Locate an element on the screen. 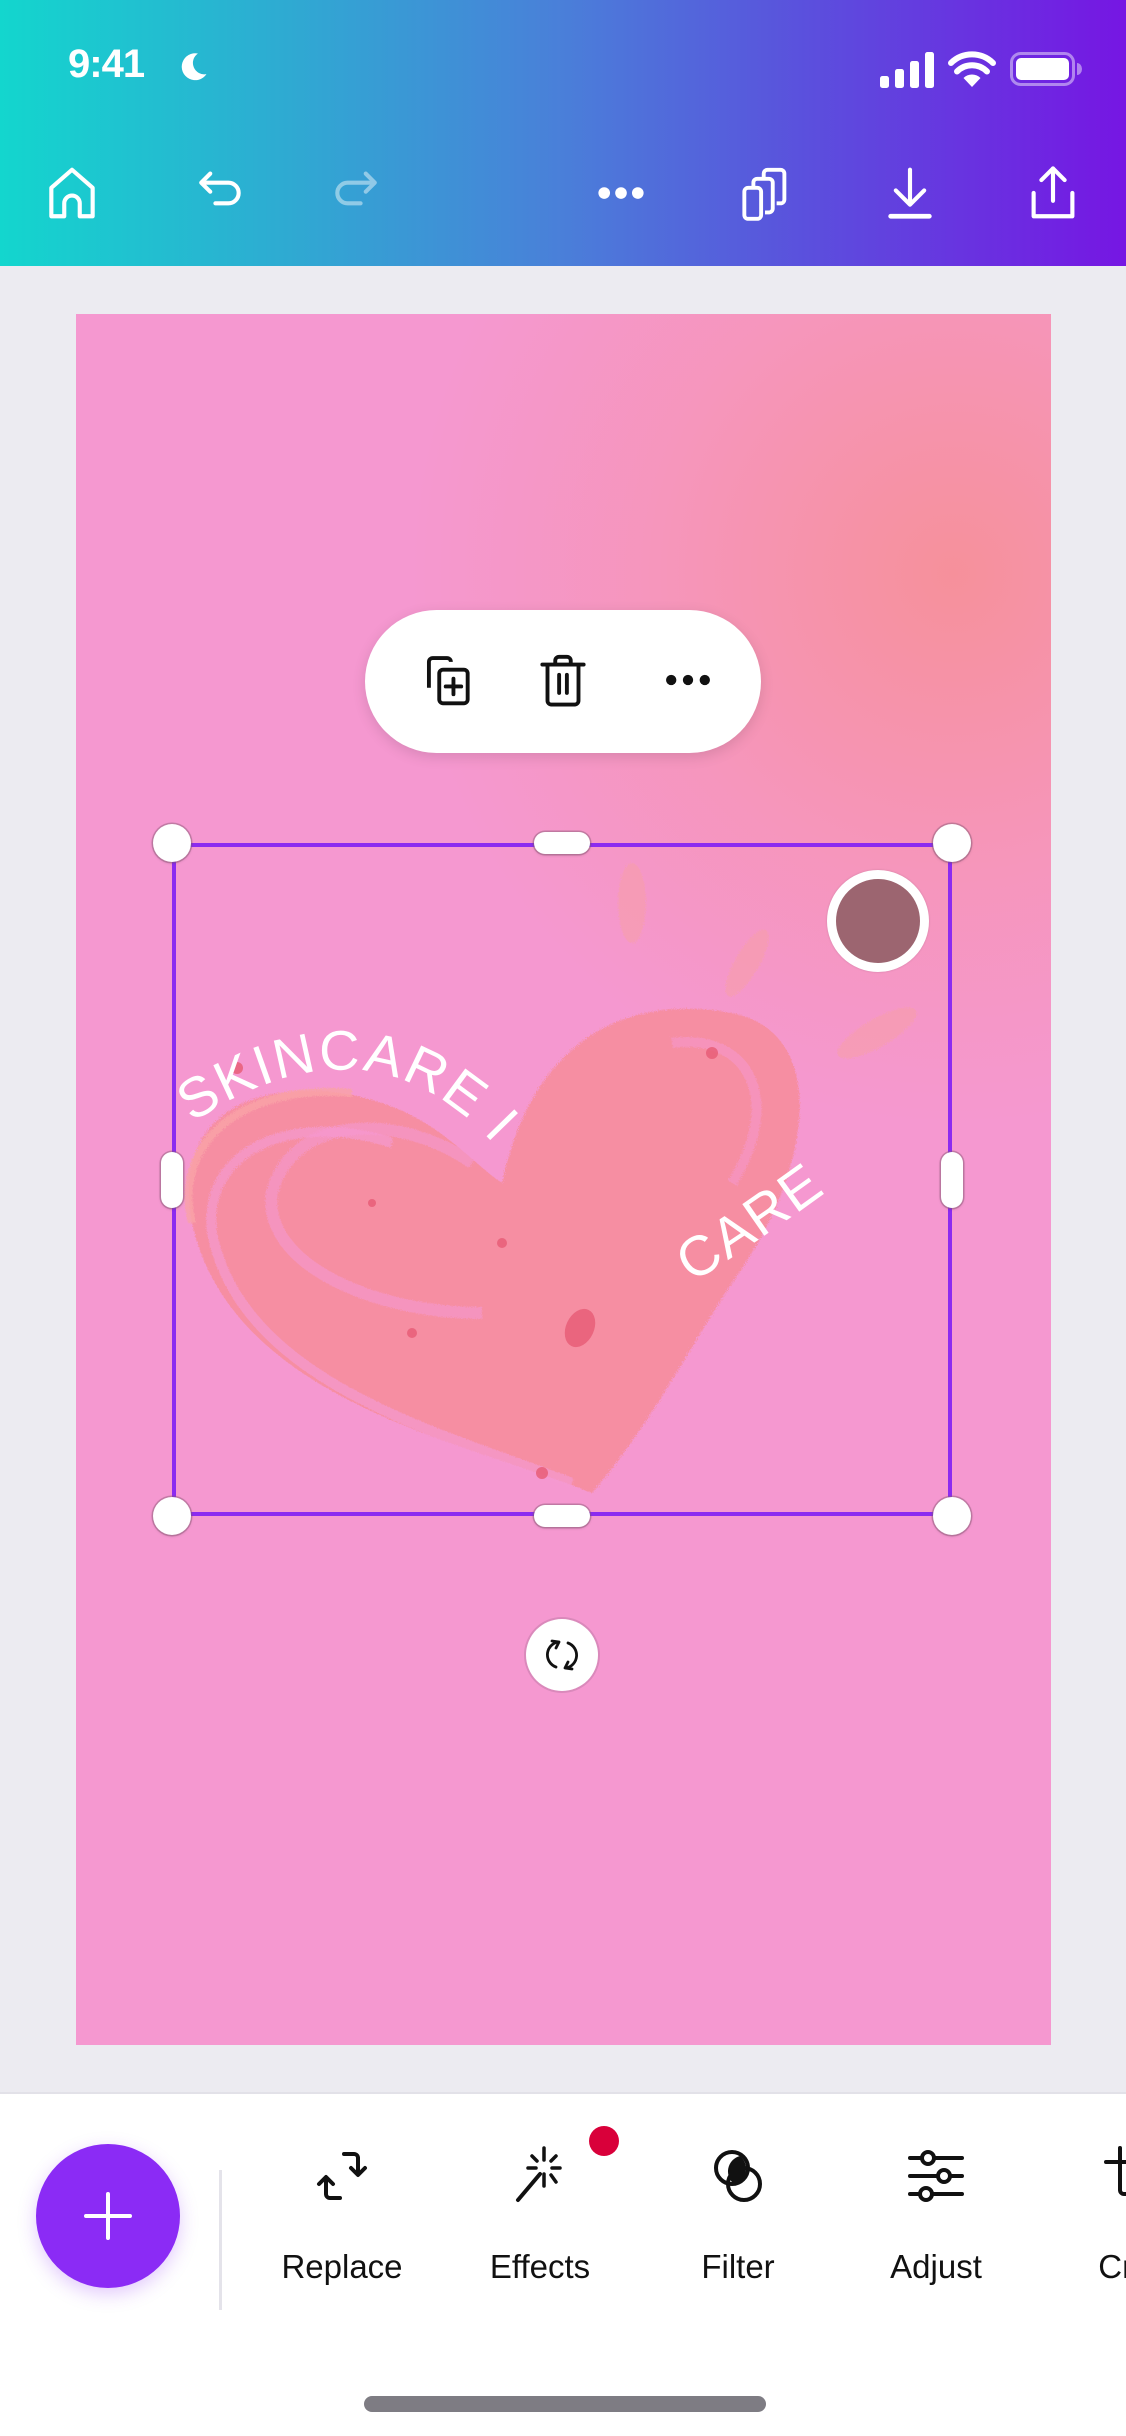 This screenshot has height=2436, width=1126. pages-icon is located at coordinates (764, 194).